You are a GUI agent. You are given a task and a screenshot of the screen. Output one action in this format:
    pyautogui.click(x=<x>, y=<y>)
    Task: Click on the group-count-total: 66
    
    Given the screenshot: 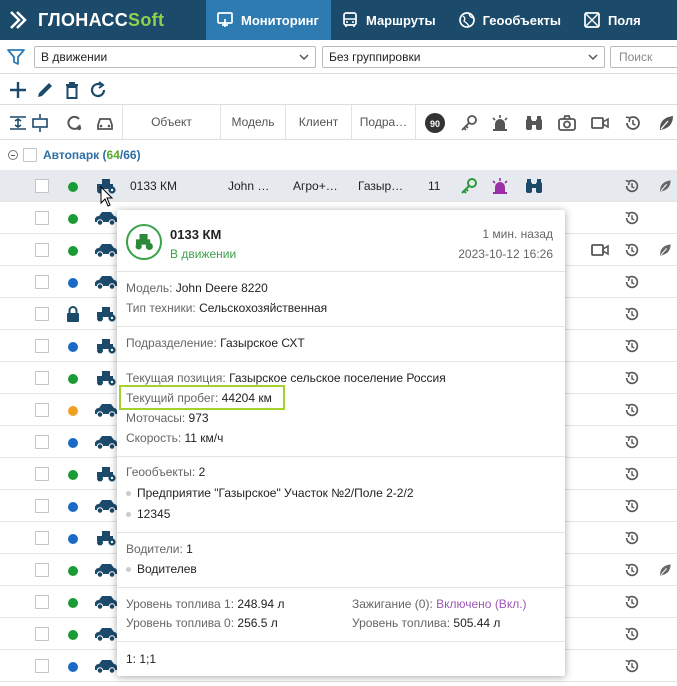 What is the action you would take?
    pyautogui.click(x=130, y=155)
    